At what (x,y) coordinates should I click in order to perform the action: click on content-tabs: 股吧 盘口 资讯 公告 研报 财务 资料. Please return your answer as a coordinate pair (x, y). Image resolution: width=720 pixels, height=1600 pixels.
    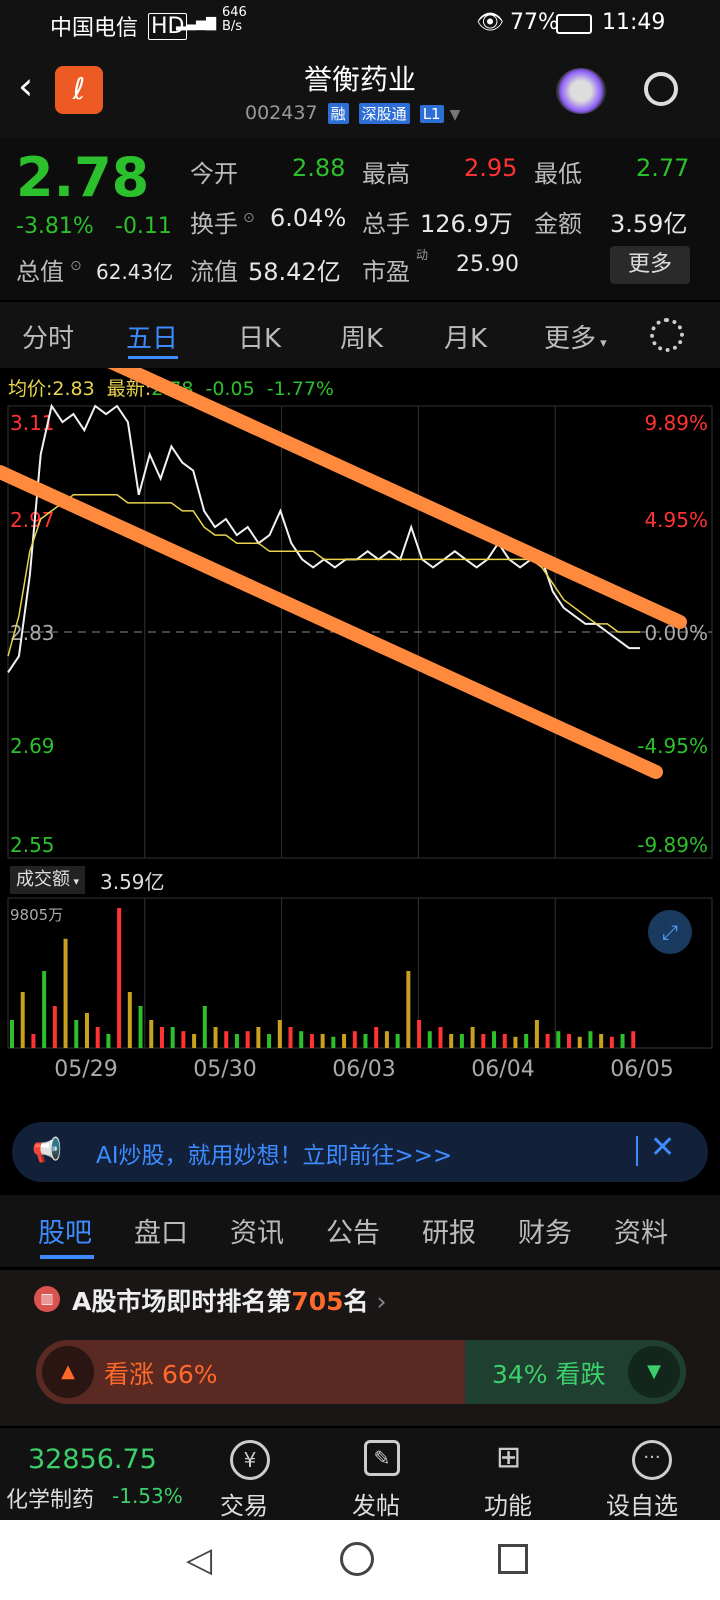
    Looking at the image, I should click on (360, 1231).